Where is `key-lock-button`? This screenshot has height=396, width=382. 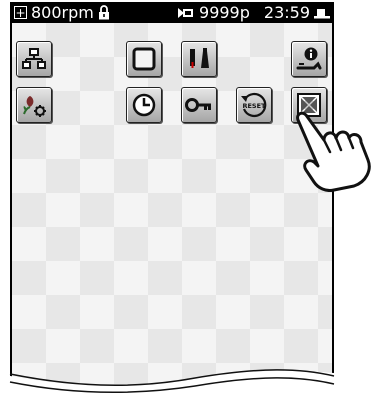
key-lock-button is located at coordinates (199, 105).